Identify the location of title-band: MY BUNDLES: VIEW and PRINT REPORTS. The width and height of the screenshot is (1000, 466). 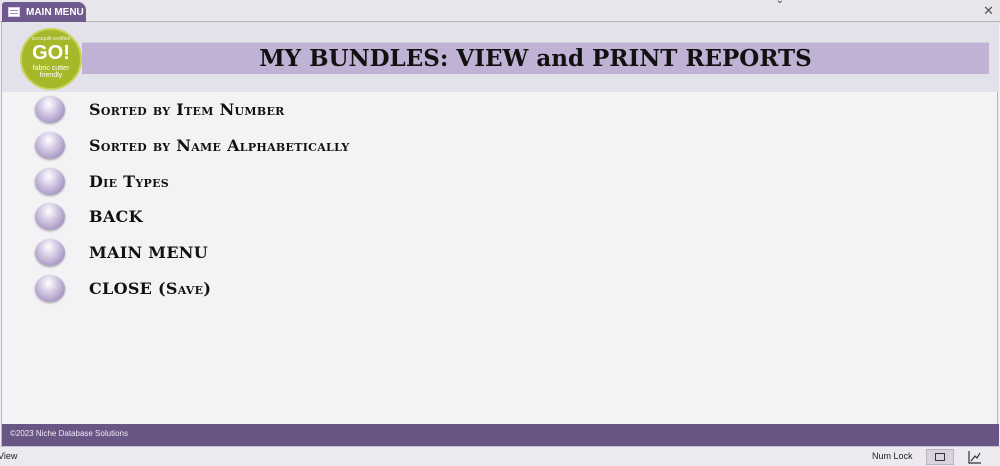
(535, 58).